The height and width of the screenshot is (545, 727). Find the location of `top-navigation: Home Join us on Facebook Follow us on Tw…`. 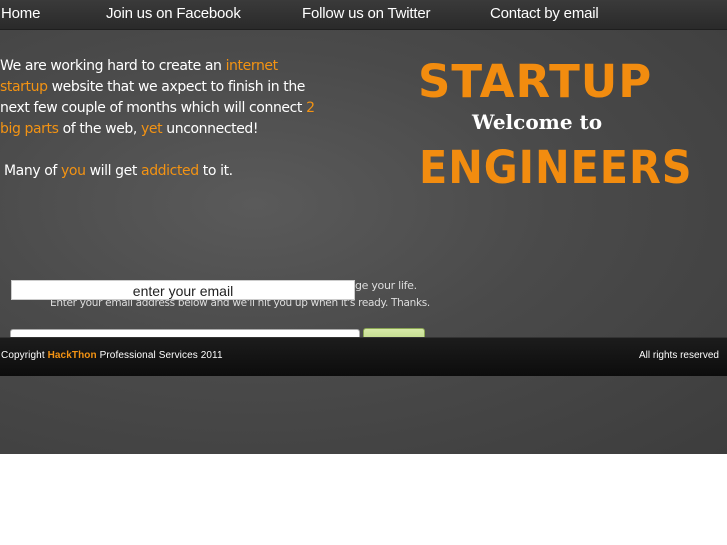

top-navigation: Home Join us on Facebook Follow us on Tw… is located at coordinates (363, 15).